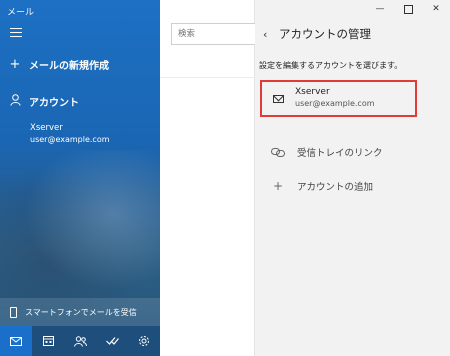  I want to click on account-email: user@example.com, so click(335, 103).